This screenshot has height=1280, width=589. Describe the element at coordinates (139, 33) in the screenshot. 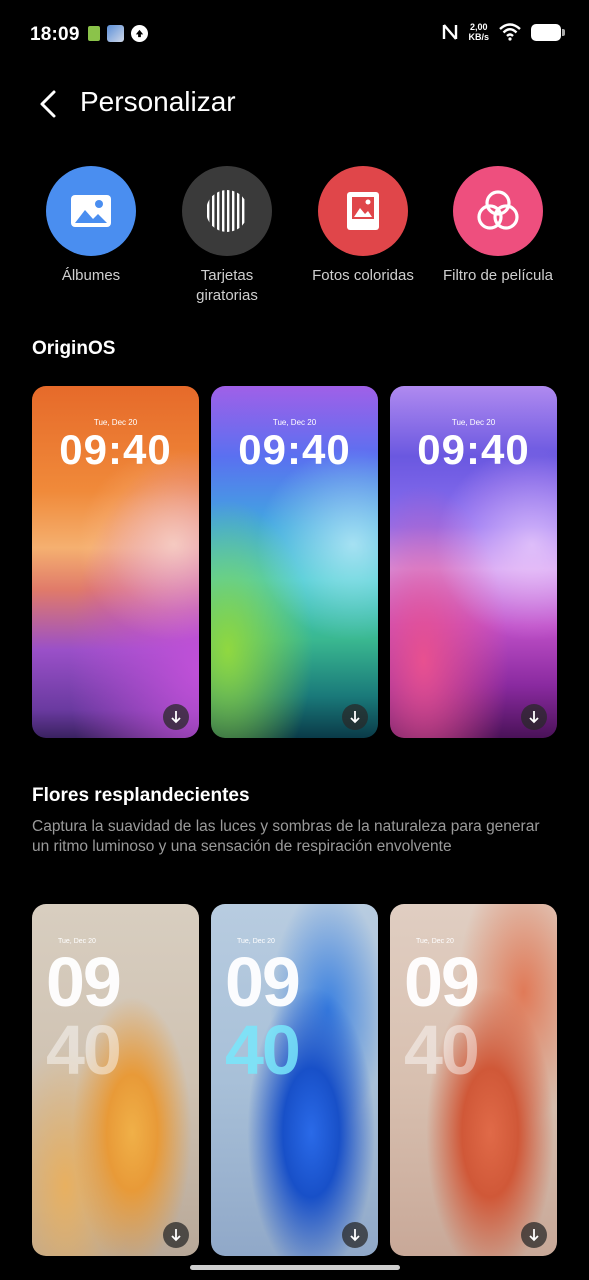

I see `upload-icon` at that location.